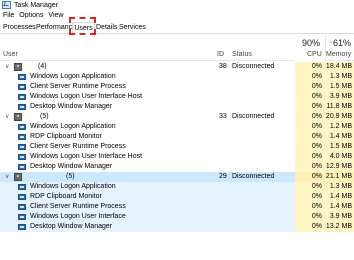 The image size is (354, 260). I want to click on user-row: ∨ (5) 33 Disconnected 0% 20.9 MB, so click(177, 117).